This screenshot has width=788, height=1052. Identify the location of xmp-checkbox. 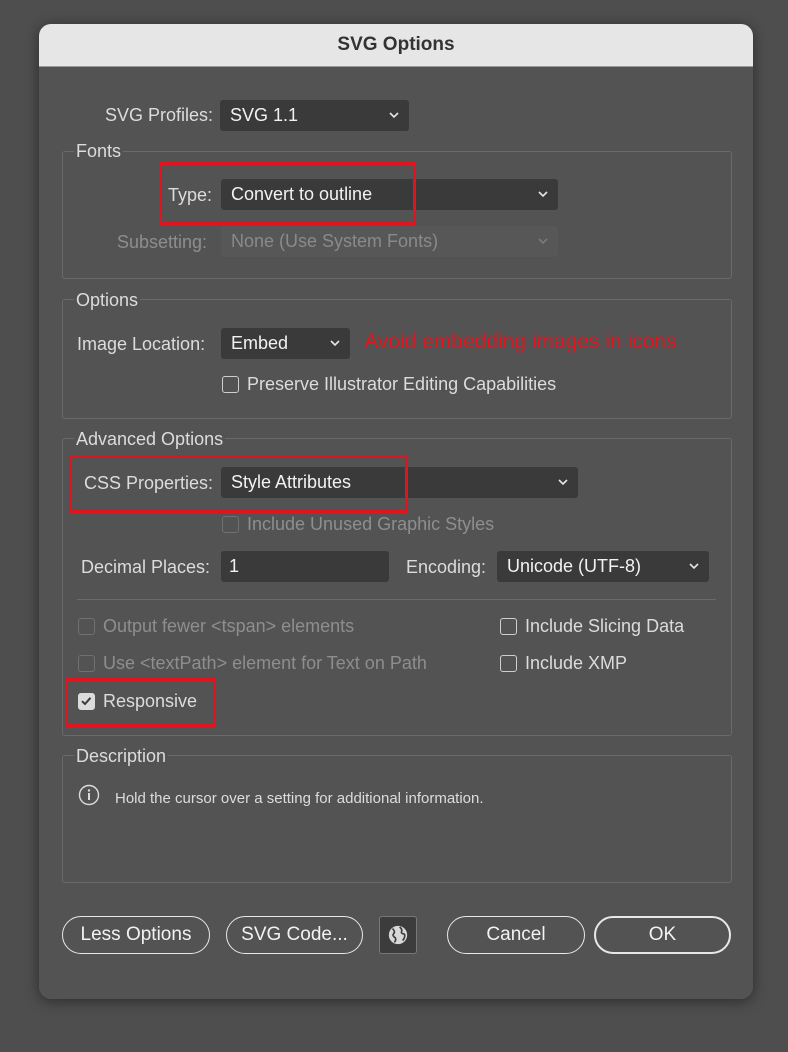
(508, 663).